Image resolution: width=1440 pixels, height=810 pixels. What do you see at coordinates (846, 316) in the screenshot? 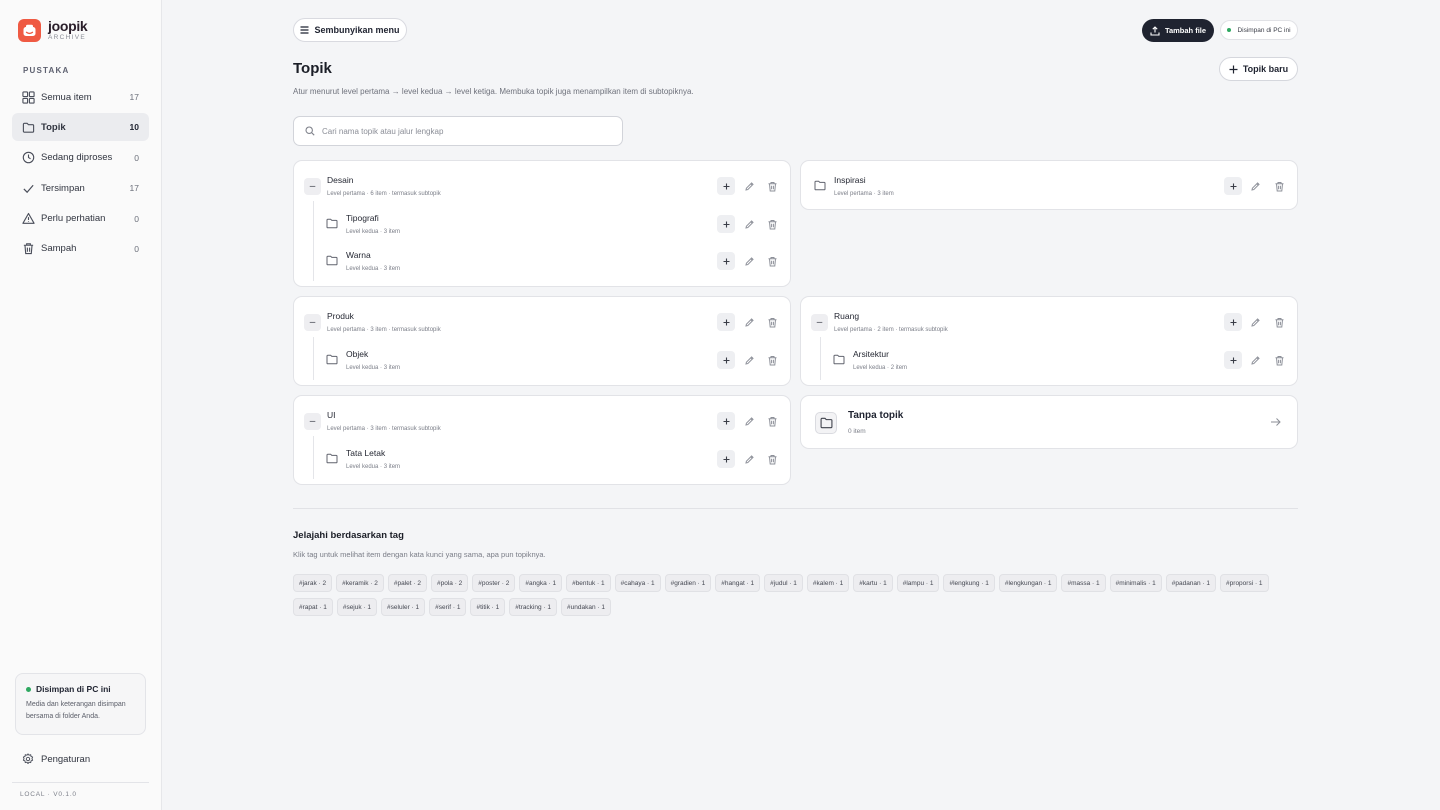
I see `topic-name: Ruang` at bounding box center [846, 316].